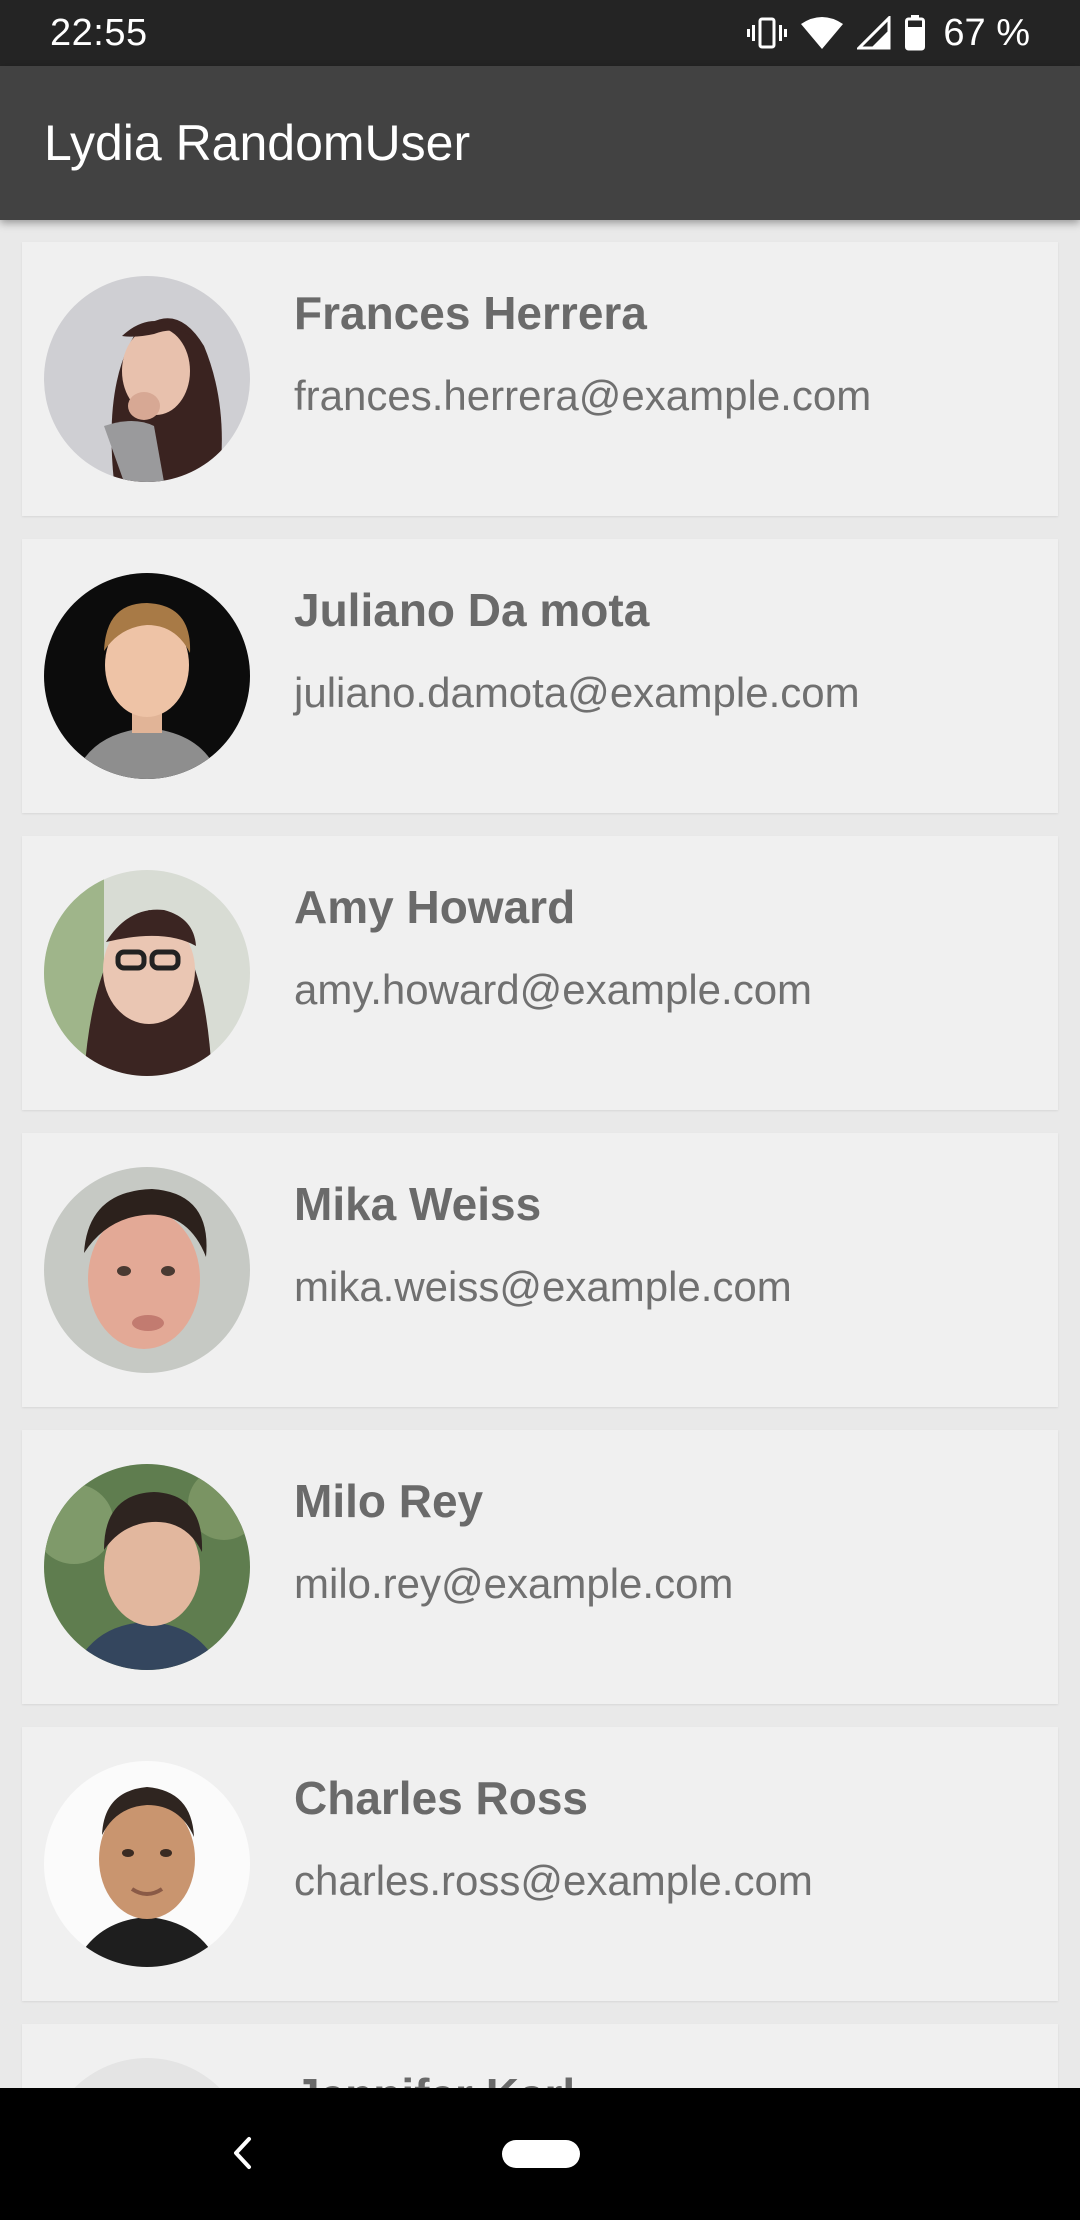 Image resolution: width=1080 pixels, height=2220 pixels. I want to click on user-card: Milo Rey milo.rey@example.com, so click(540, 1567).